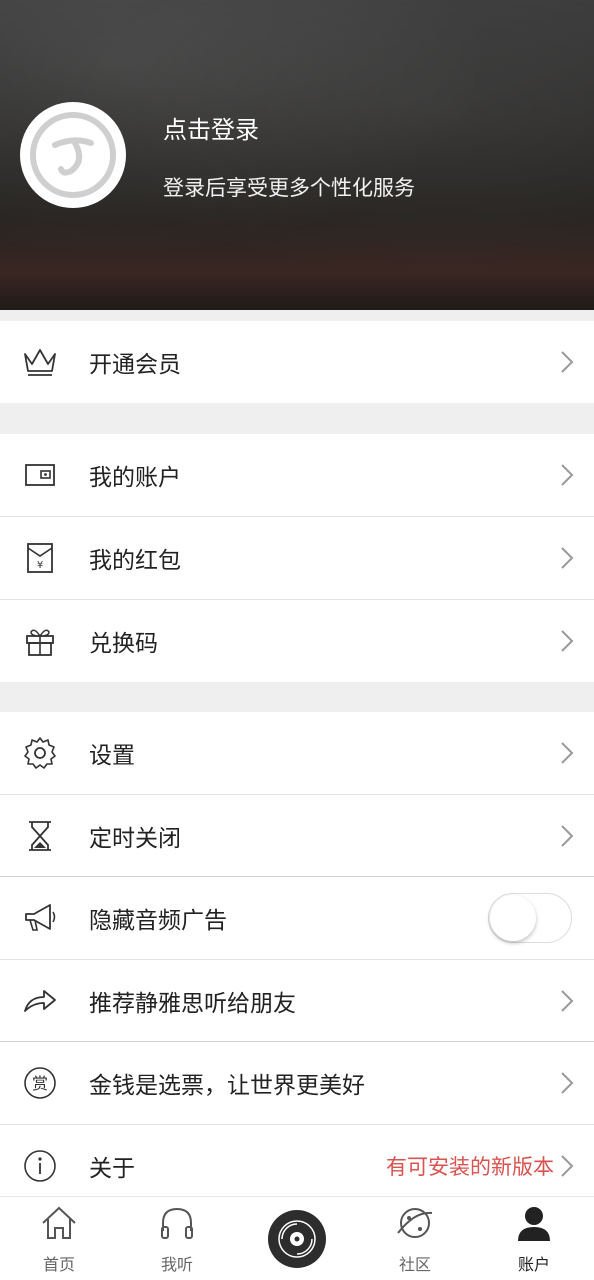 This screenshot has height=1280, width=594. I want to click on menu-item-reward: 赏 金钱是选票，让世界更美好, so click(297, 1083).